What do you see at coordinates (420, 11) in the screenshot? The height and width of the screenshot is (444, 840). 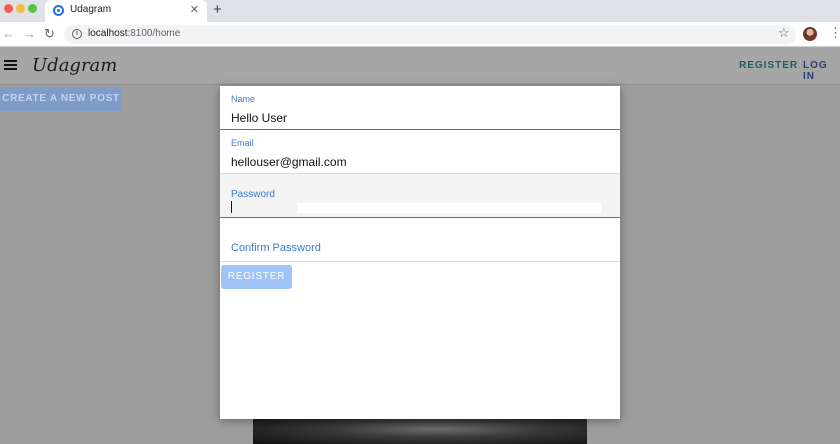 I see `browser-tab-bar: Udagram ✕ +` at bounding box center [420, 11].